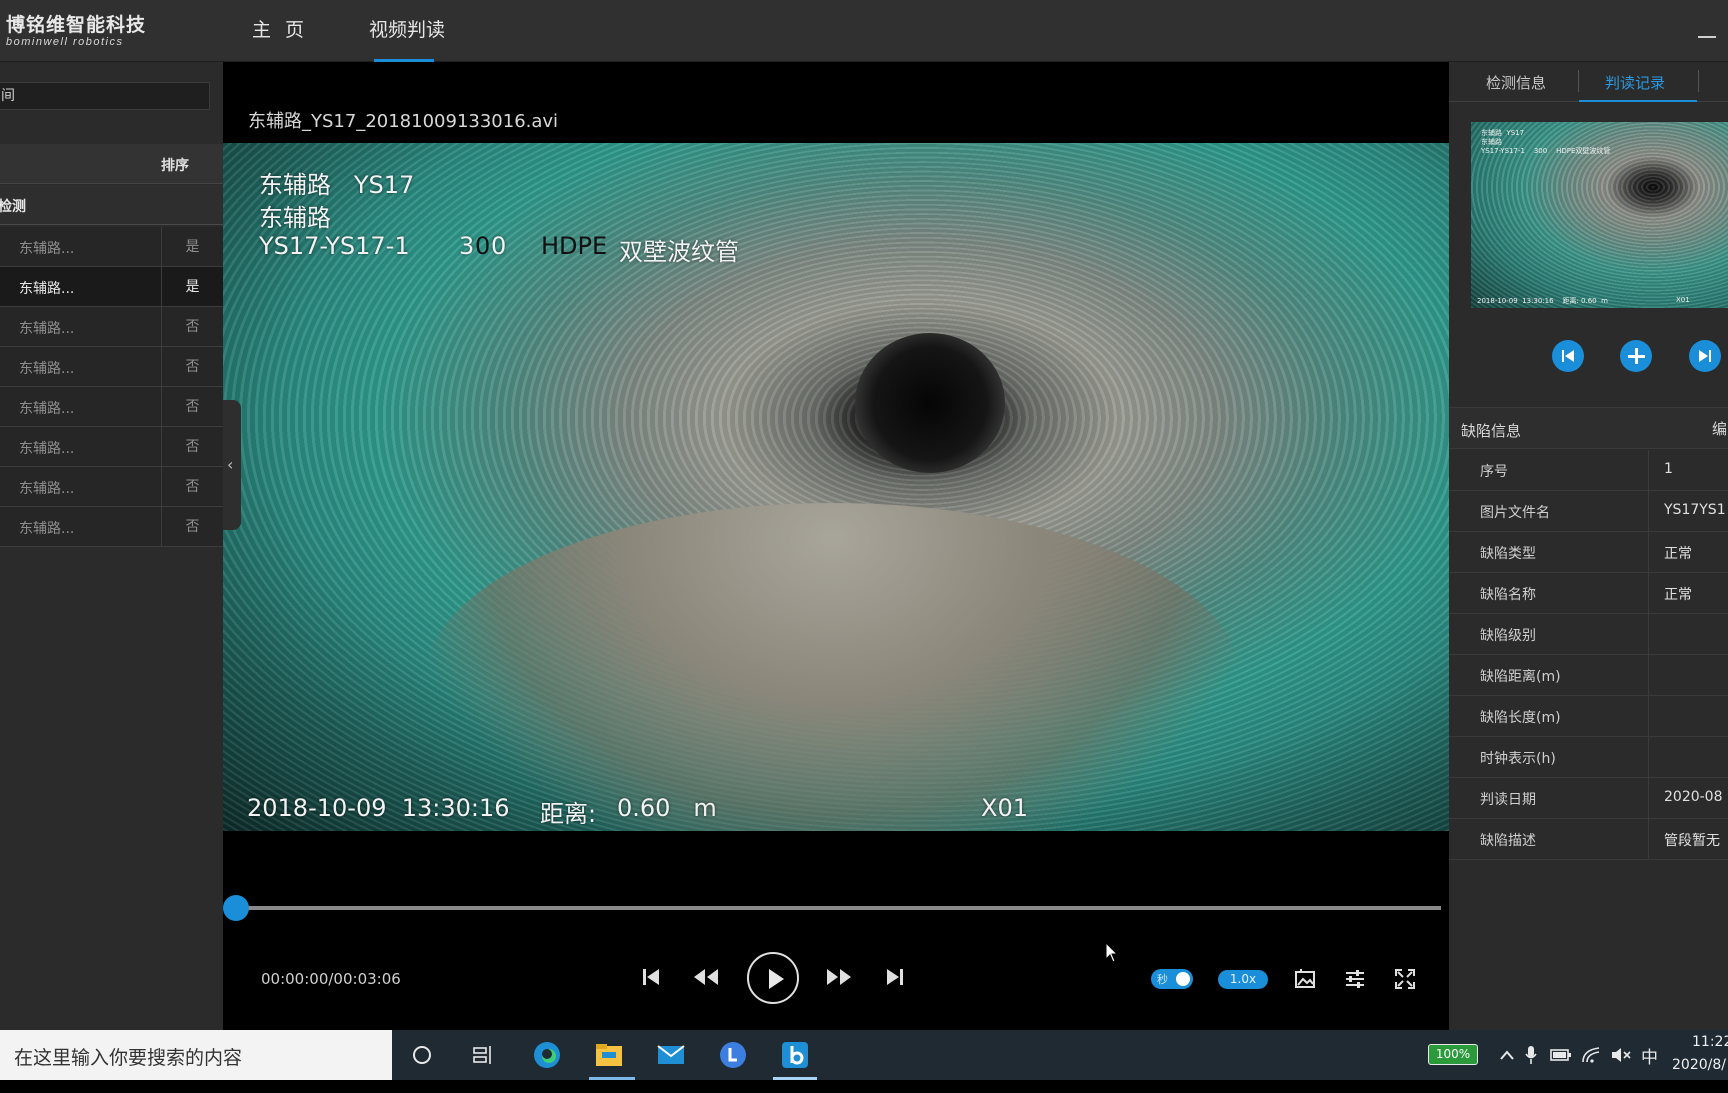  I want to click on fullscreen-button, so click(1405, 979).